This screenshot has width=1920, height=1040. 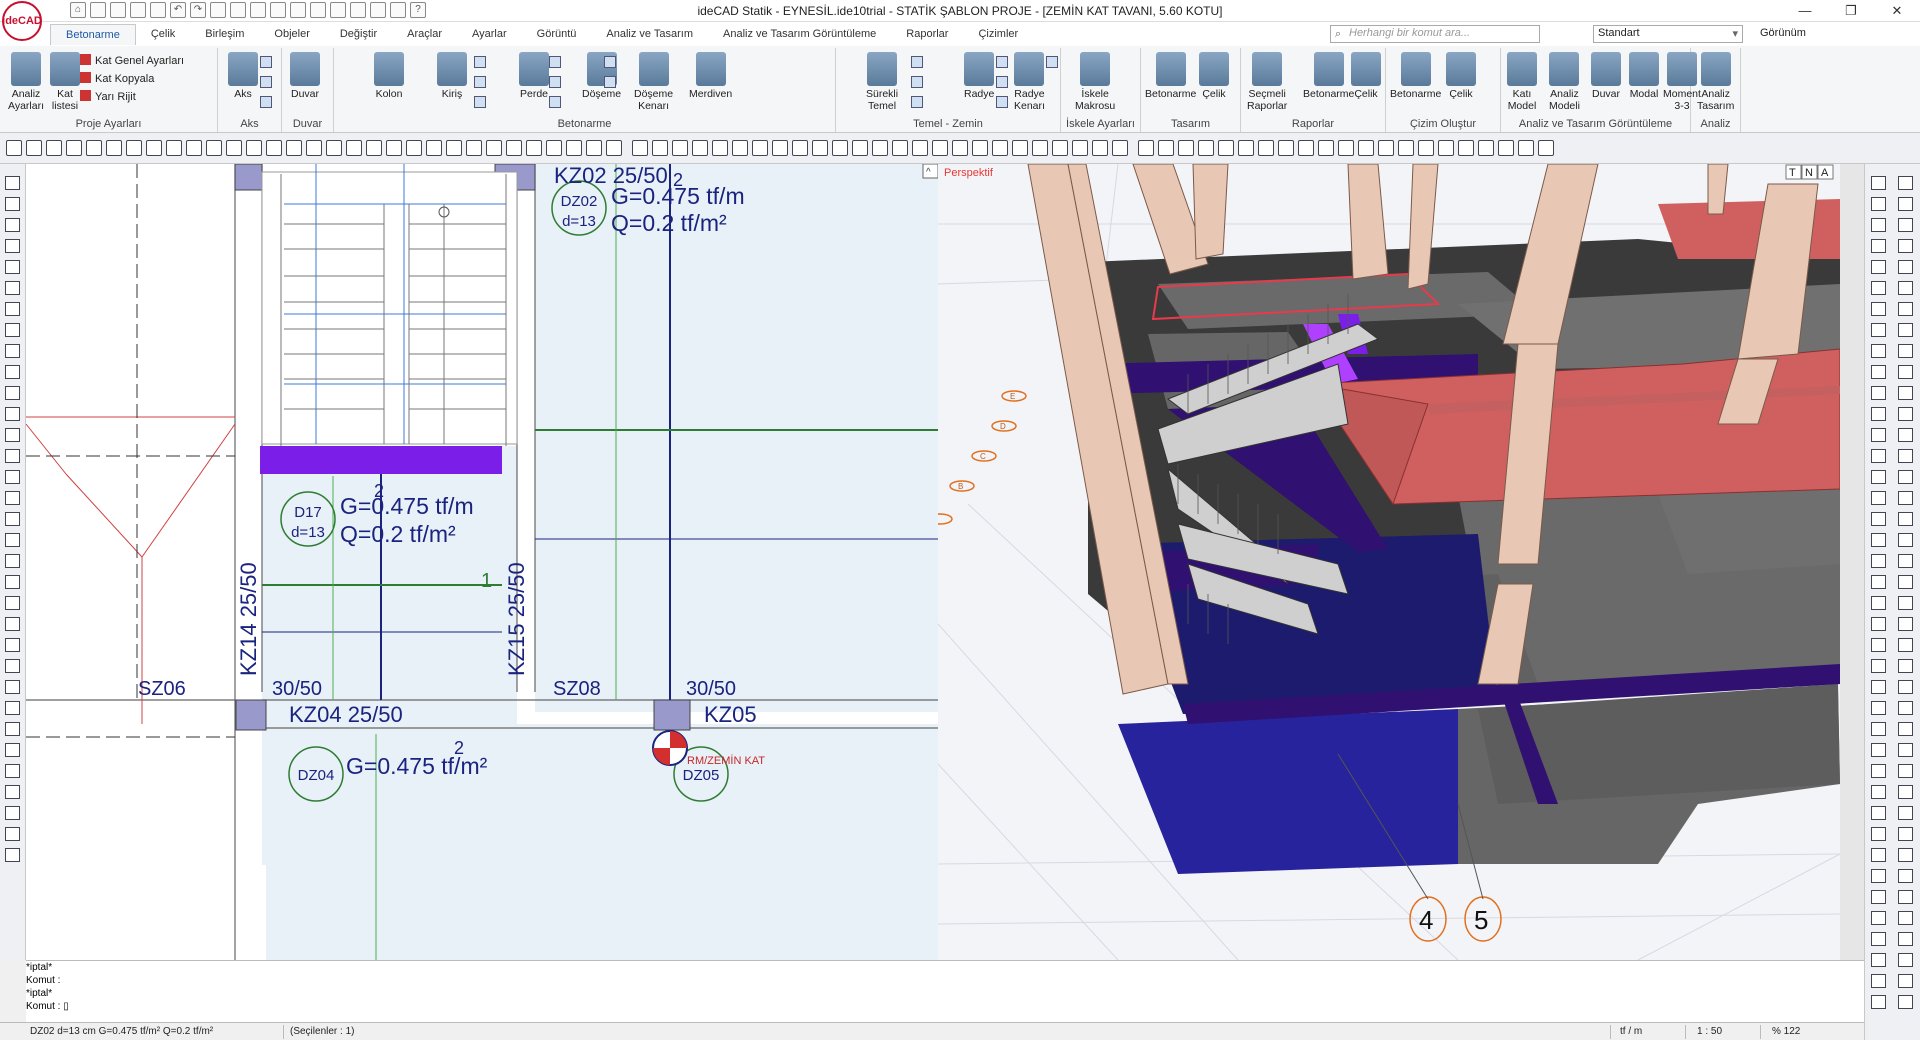 I want to click on style-select: Standart ▾, so click(x=1668, y=34).